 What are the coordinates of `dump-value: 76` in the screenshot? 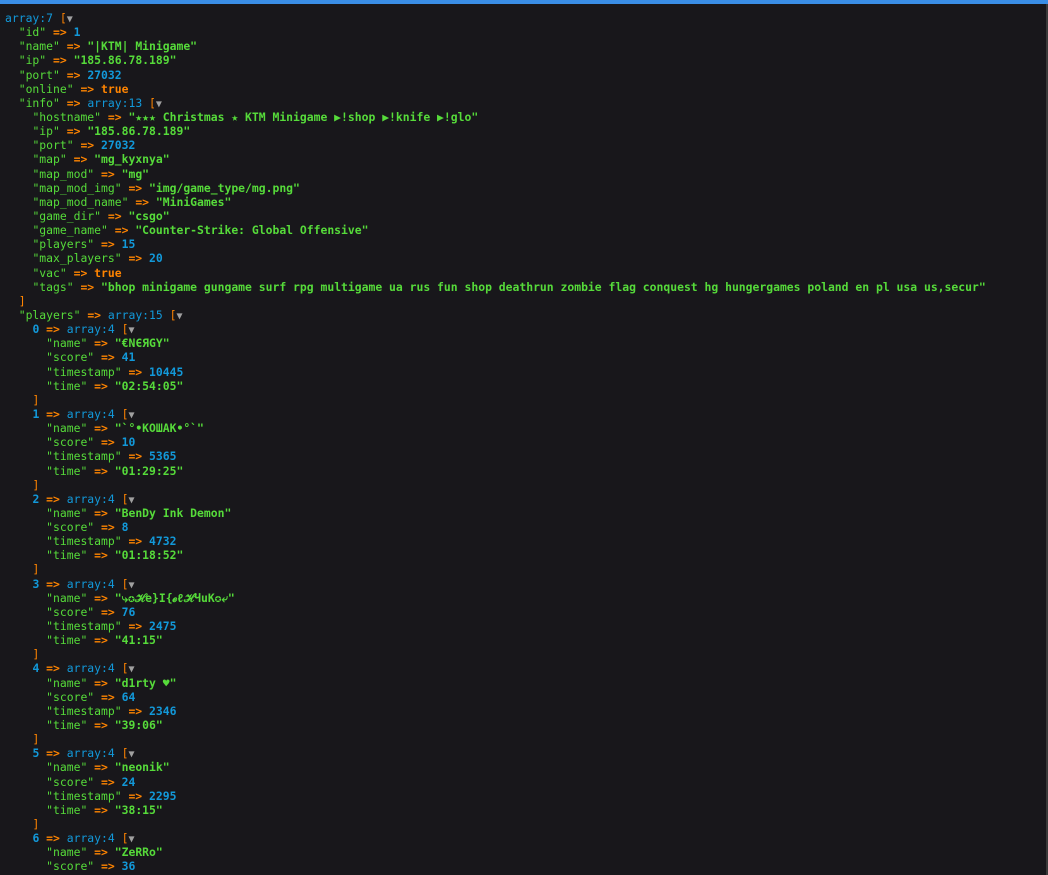 It's located at (128, 611).